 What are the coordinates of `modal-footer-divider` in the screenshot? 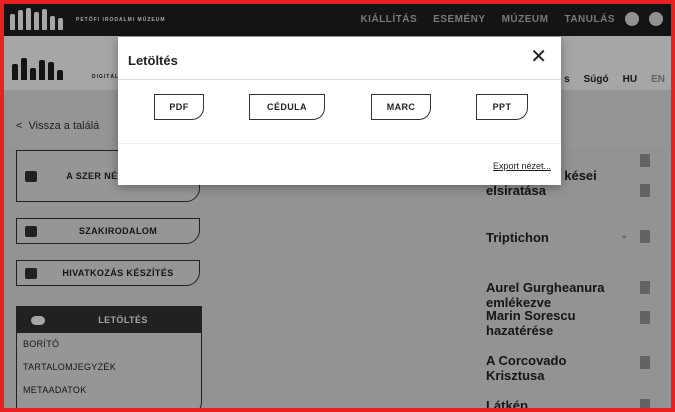 It's located at (339, 143).